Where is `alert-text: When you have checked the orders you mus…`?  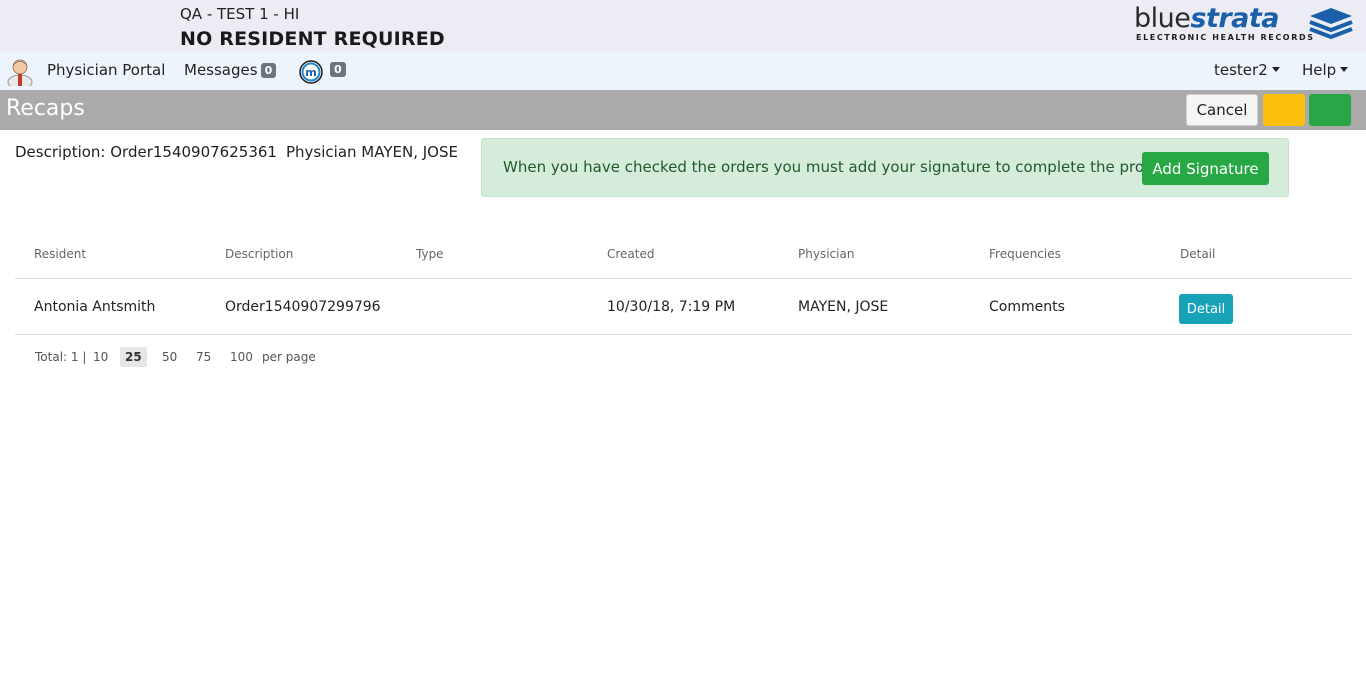 alert-text: When you have checked the orders you mus… is located at coordinates (842, 167).